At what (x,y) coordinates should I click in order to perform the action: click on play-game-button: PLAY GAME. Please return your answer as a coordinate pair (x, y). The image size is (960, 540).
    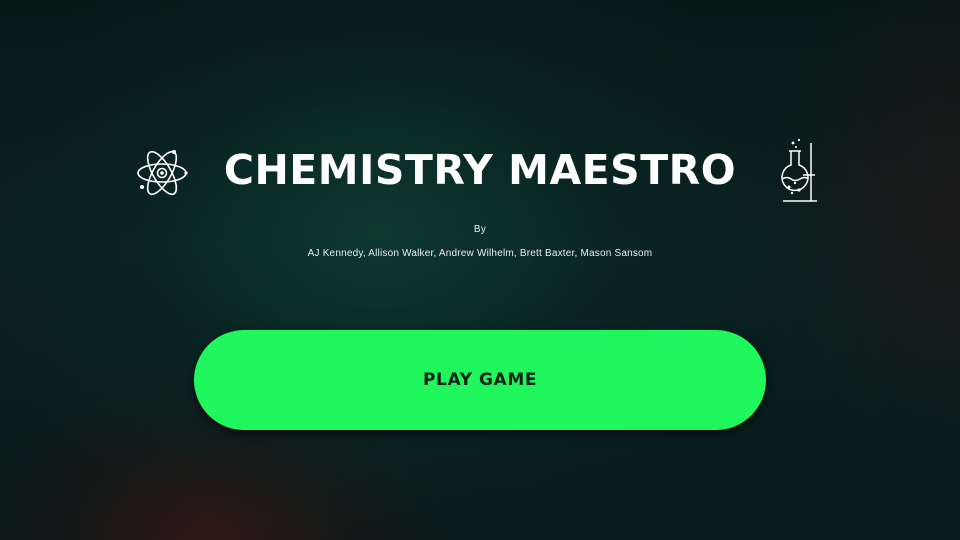
    Looking at the image, I should click on (480, 380).